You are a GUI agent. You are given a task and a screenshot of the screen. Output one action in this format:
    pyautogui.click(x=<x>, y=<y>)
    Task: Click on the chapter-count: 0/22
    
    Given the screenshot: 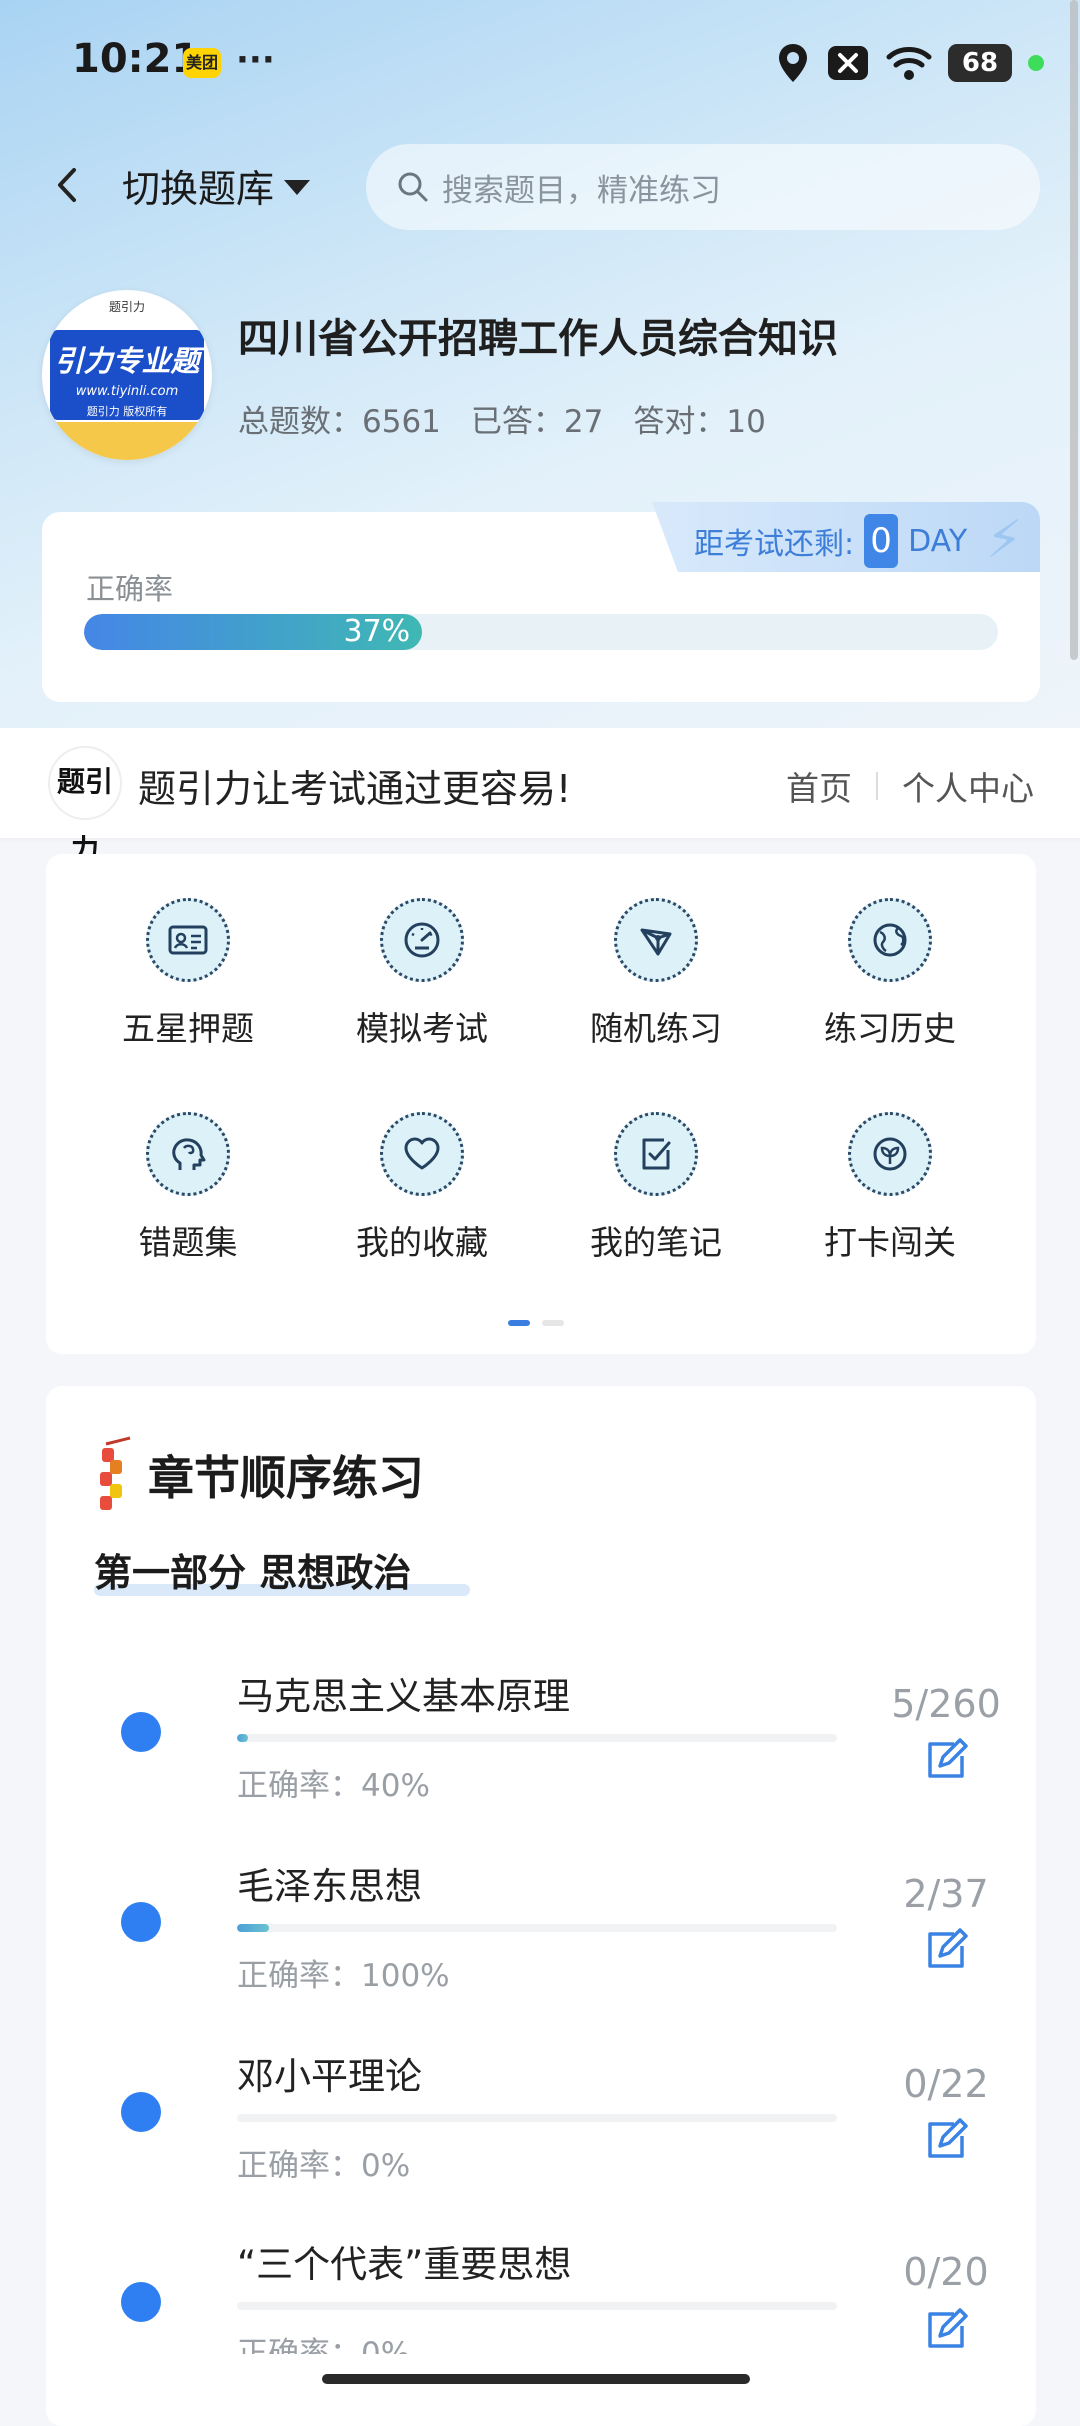 What is the action you would take?
    pyautogui.click(x=946, y=2084)
    